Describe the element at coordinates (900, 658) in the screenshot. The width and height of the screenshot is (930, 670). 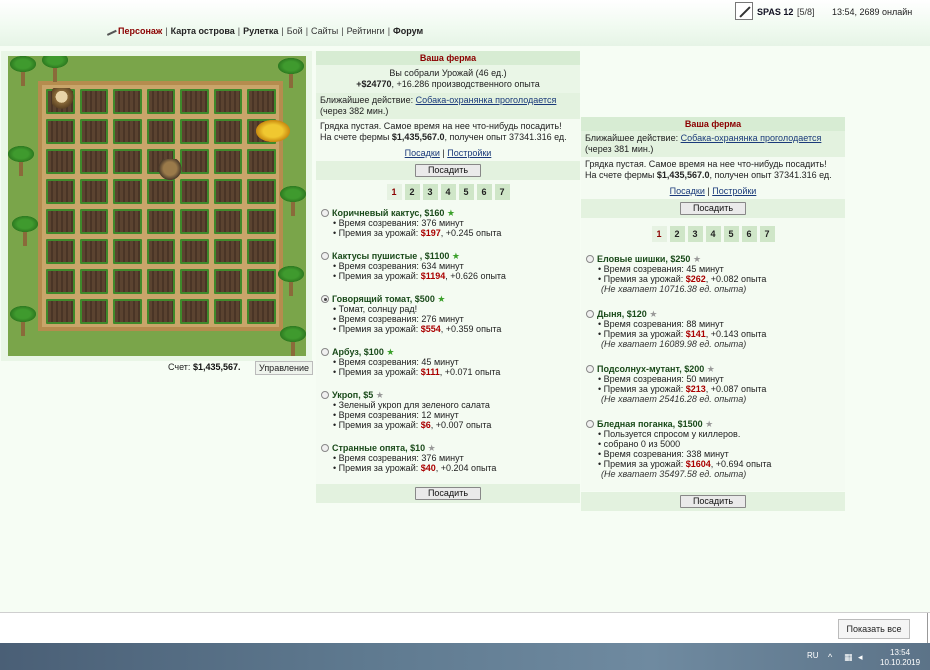
I see `taskbar-clock: 13:54 10.10.2019` at that location.